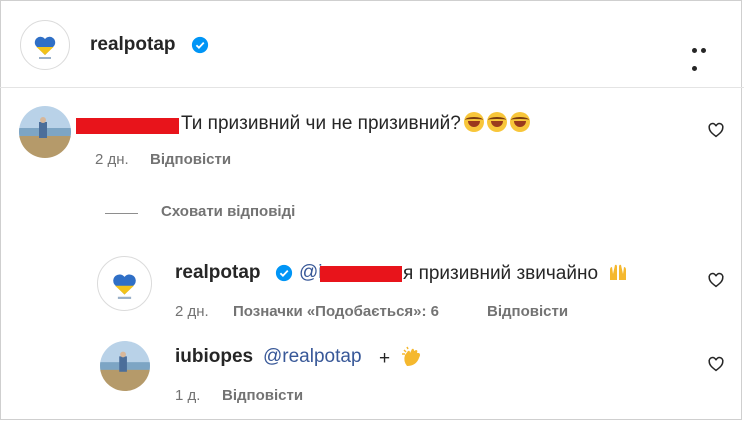 The width and height of the screenshot is (744, 422). What do you see at coordinates (336, 311) in the screenshot?
I see `likes-count: Позначки «Подобається»: 6` at bounding box center [336, 311].